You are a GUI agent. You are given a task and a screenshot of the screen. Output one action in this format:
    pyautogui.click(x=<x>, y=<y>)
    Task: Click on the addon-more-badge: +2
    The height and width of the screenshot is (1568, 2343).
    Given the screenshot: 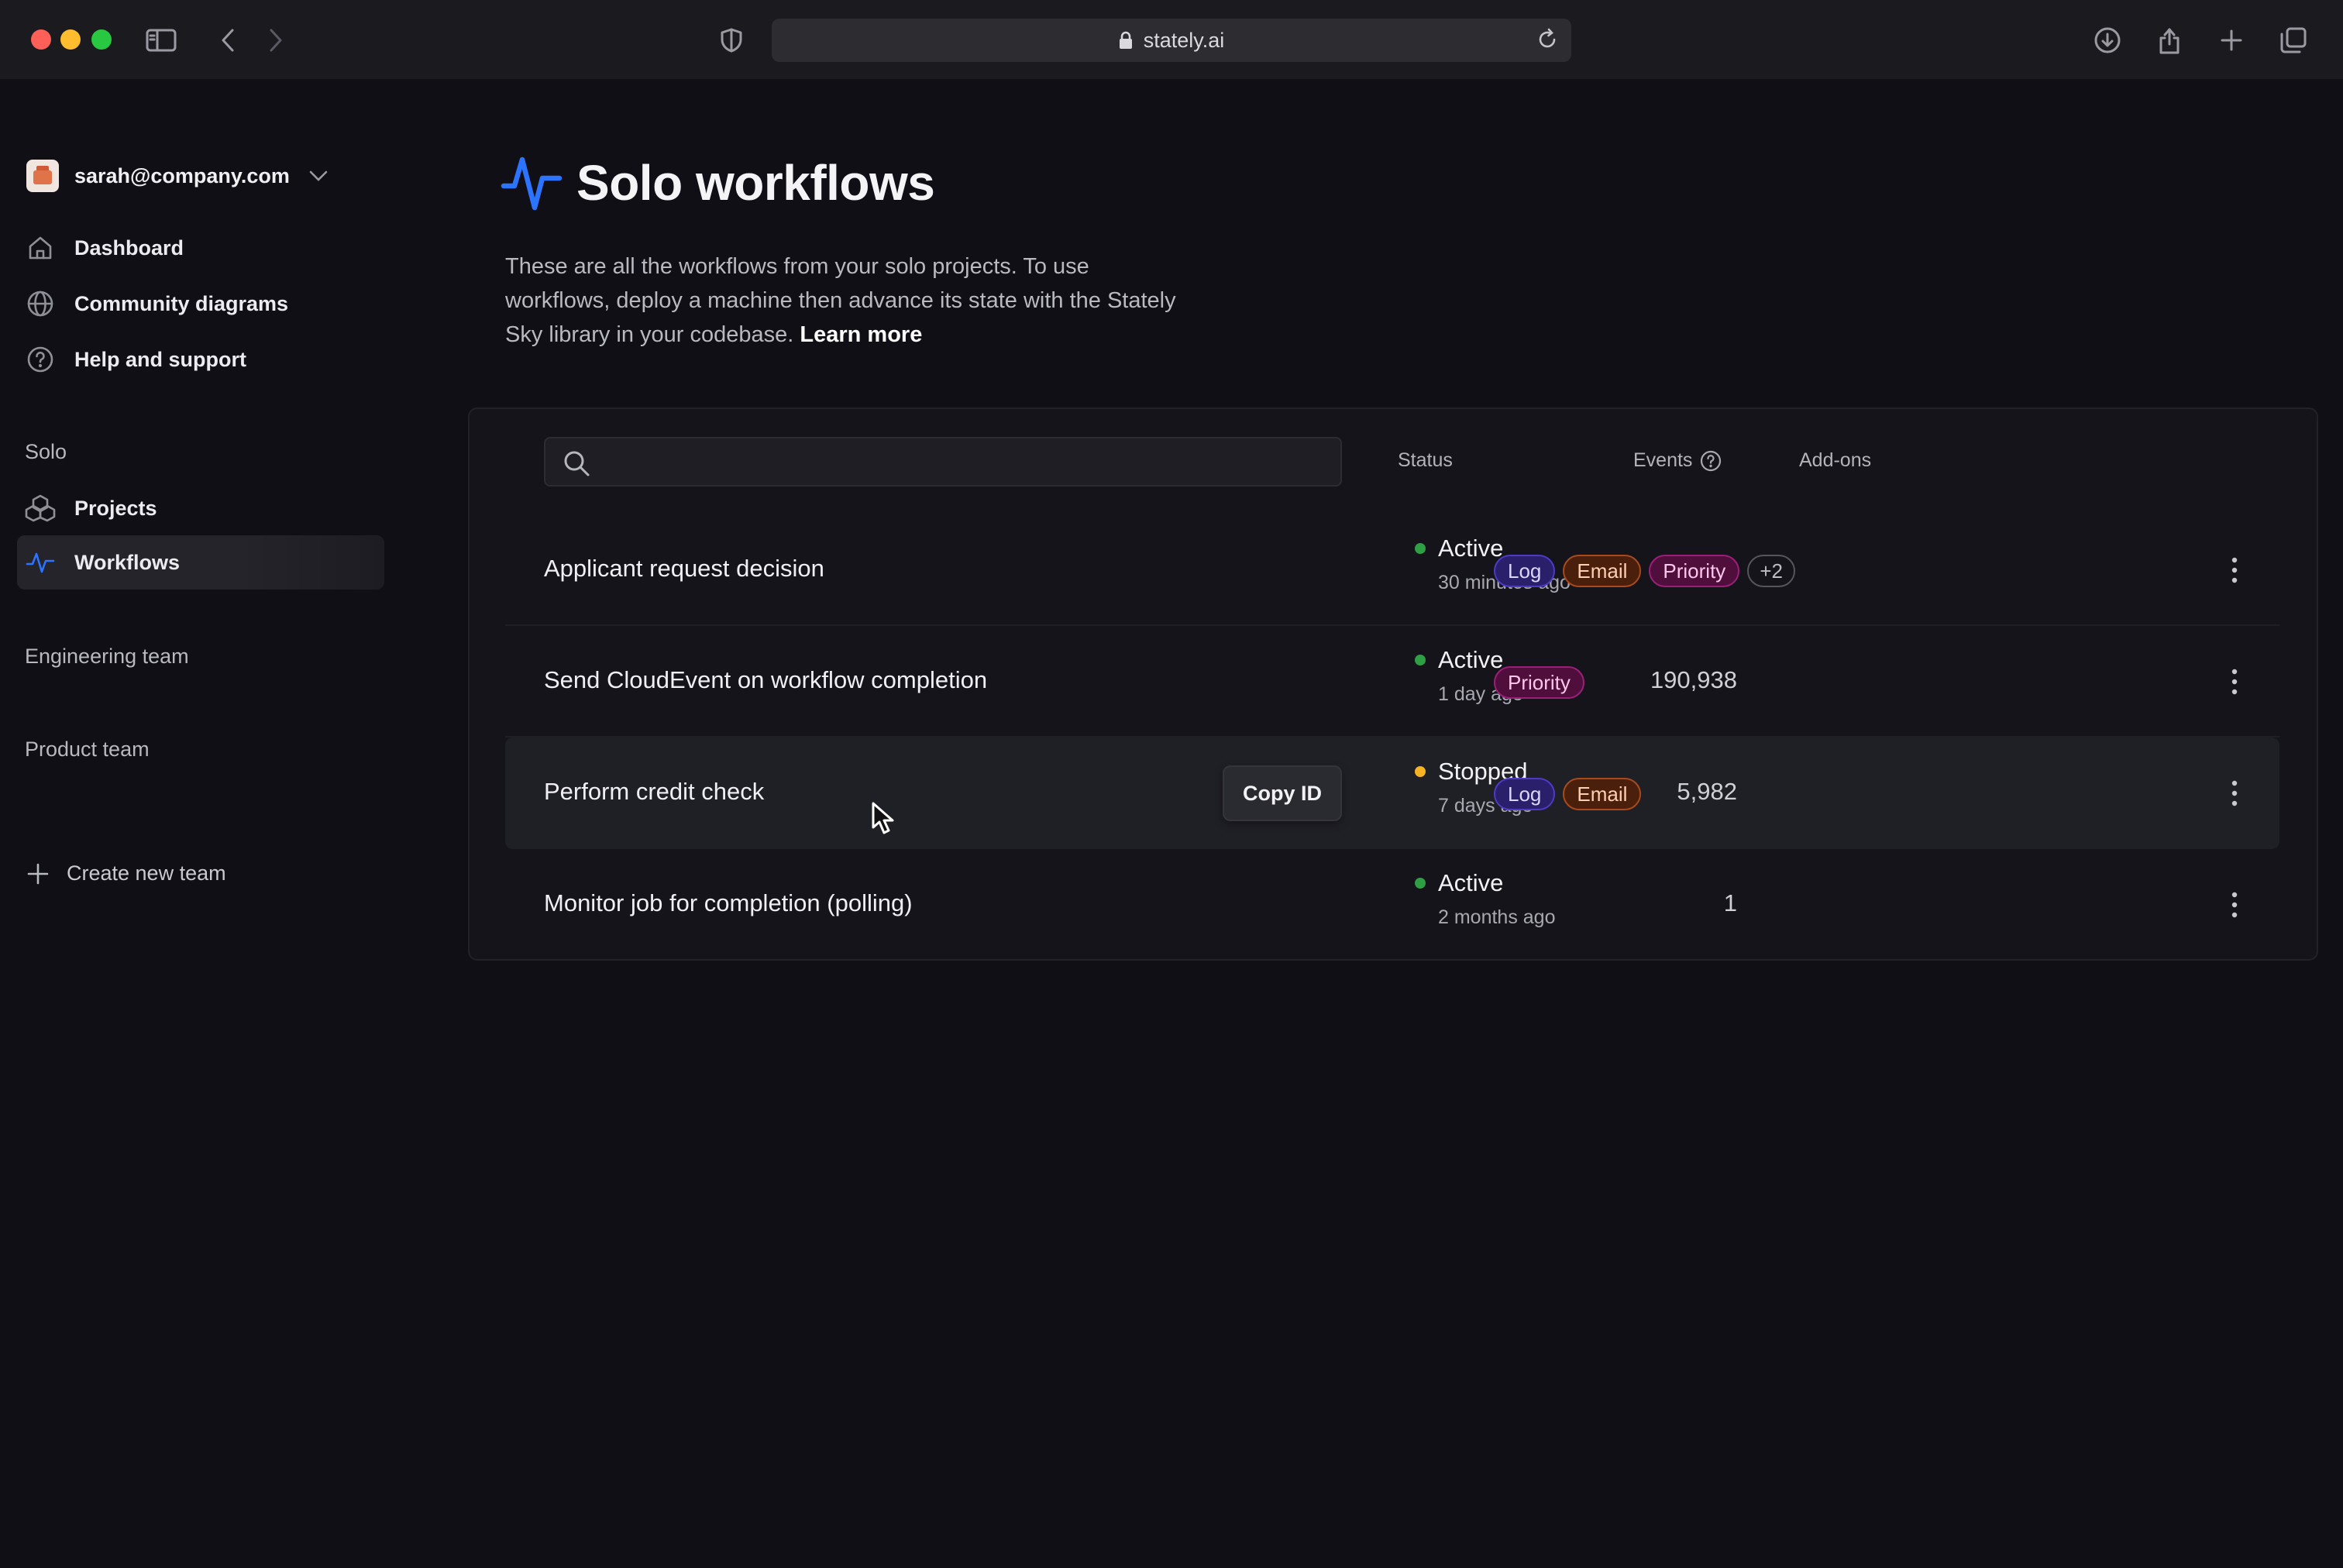 What is the action you would take?
    pyautogui.click(x=1771, y=571)
    